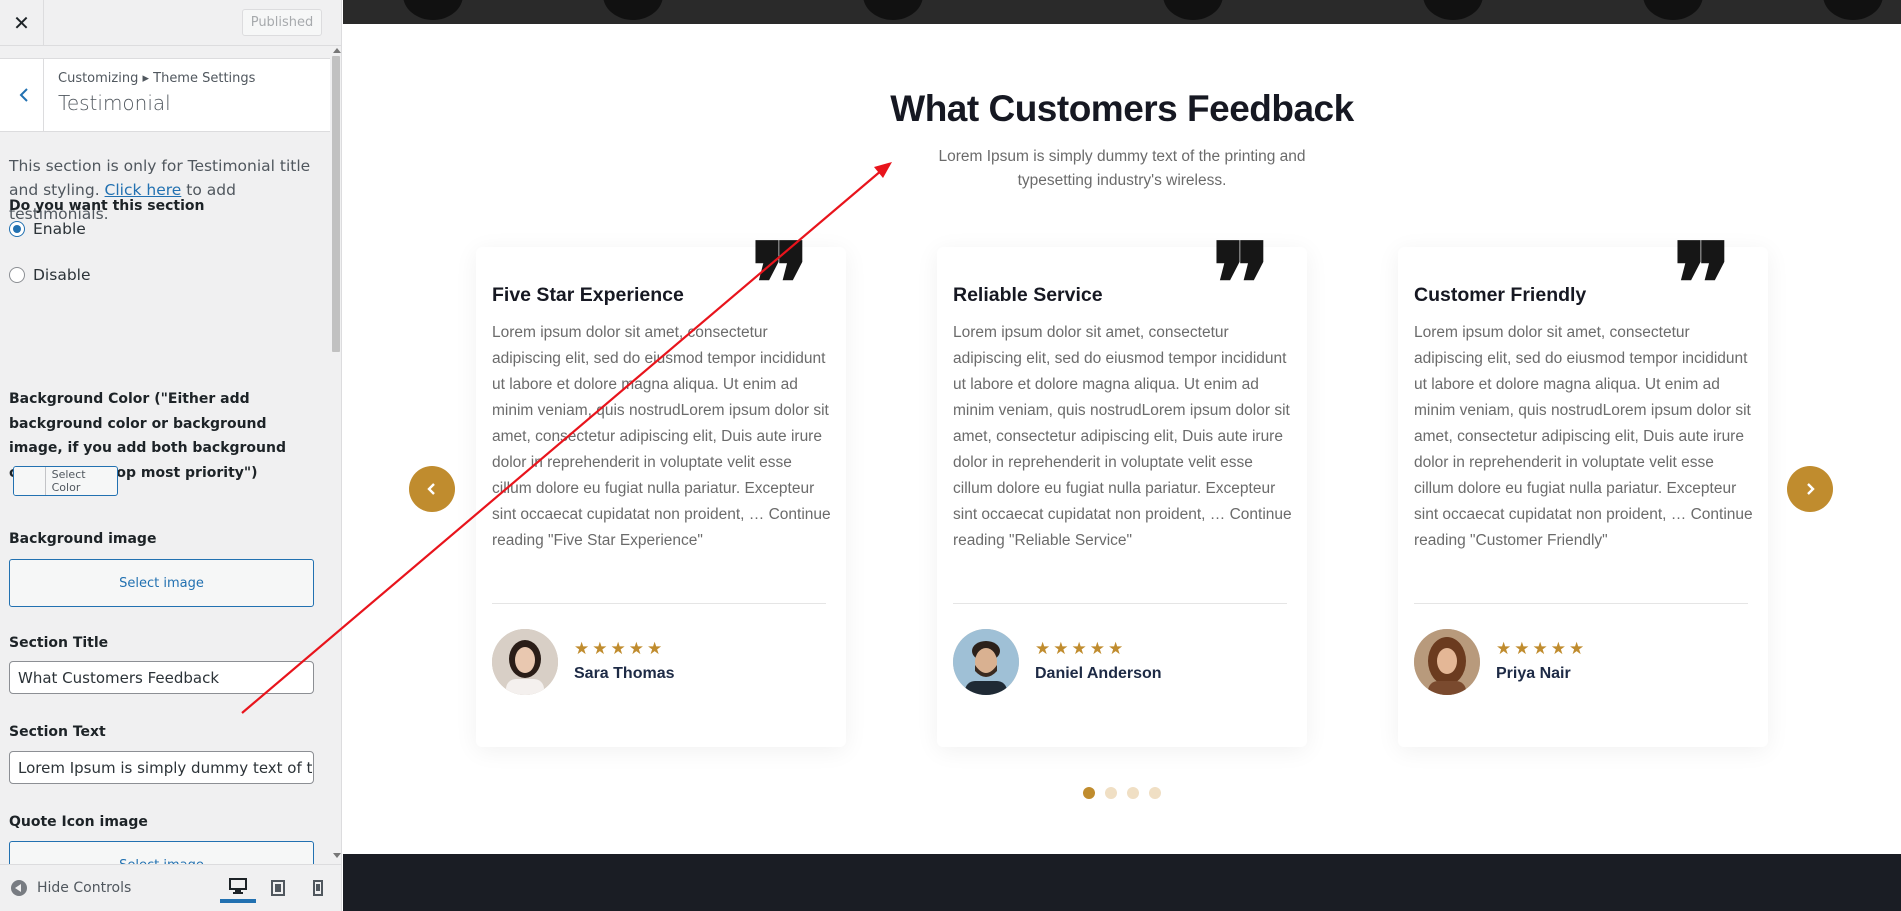  What do you see at coordinates (22, 22) in the screenshot?
I see `close-icon: ✕` at bounding box center [22, 22].